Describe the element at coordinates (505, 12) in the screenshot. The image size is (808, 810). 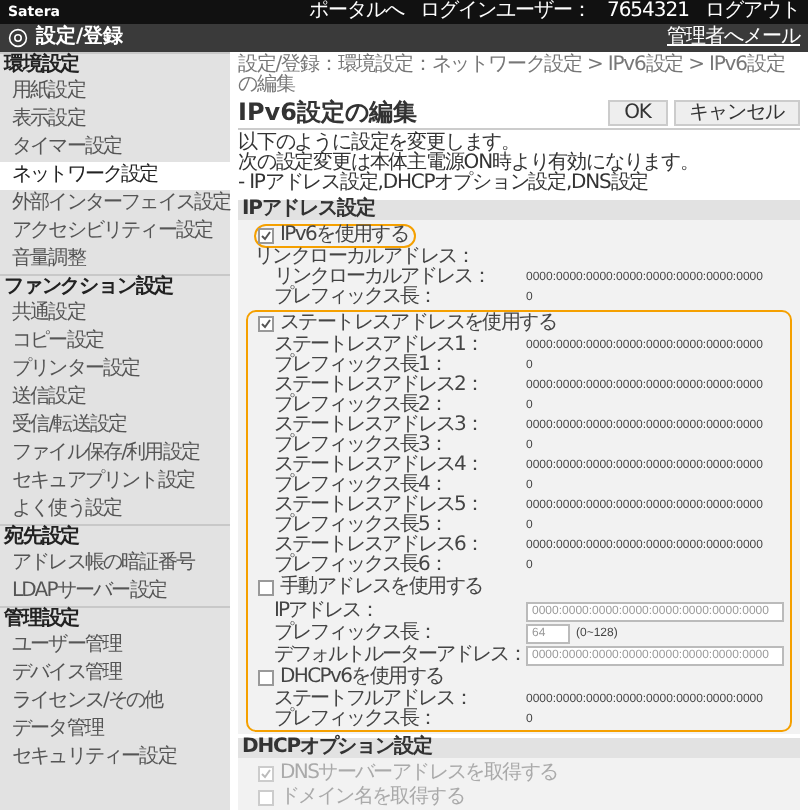
I see `top-bar-text: ログインユーザー：` at that location.